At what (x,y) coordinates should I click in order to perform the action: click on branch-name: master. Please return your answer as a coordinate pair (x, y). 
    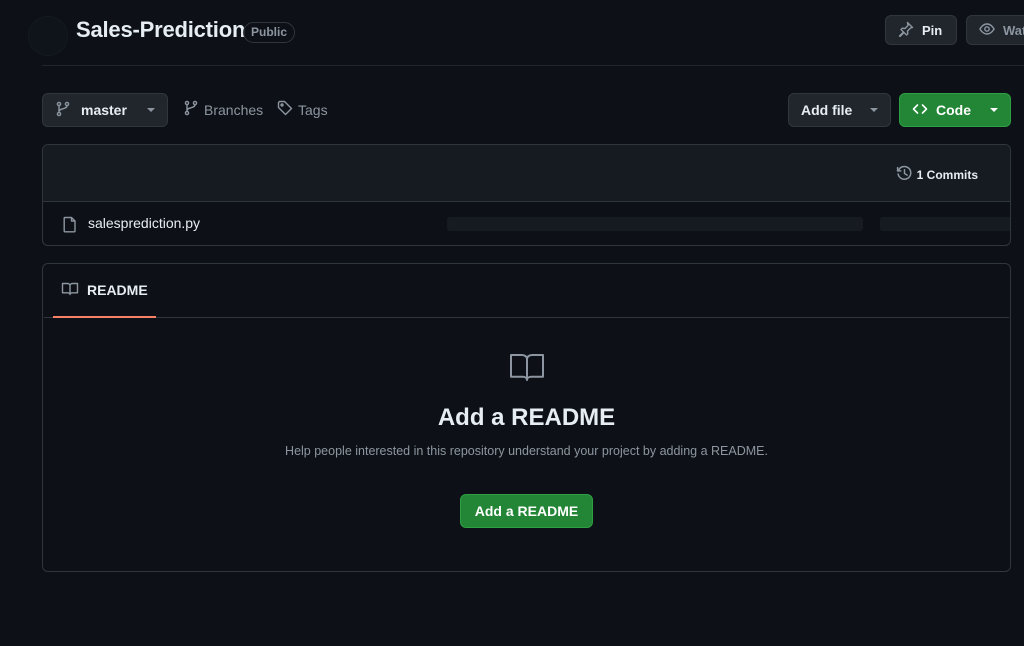
    Looking at the image, I should click on (104, 110).